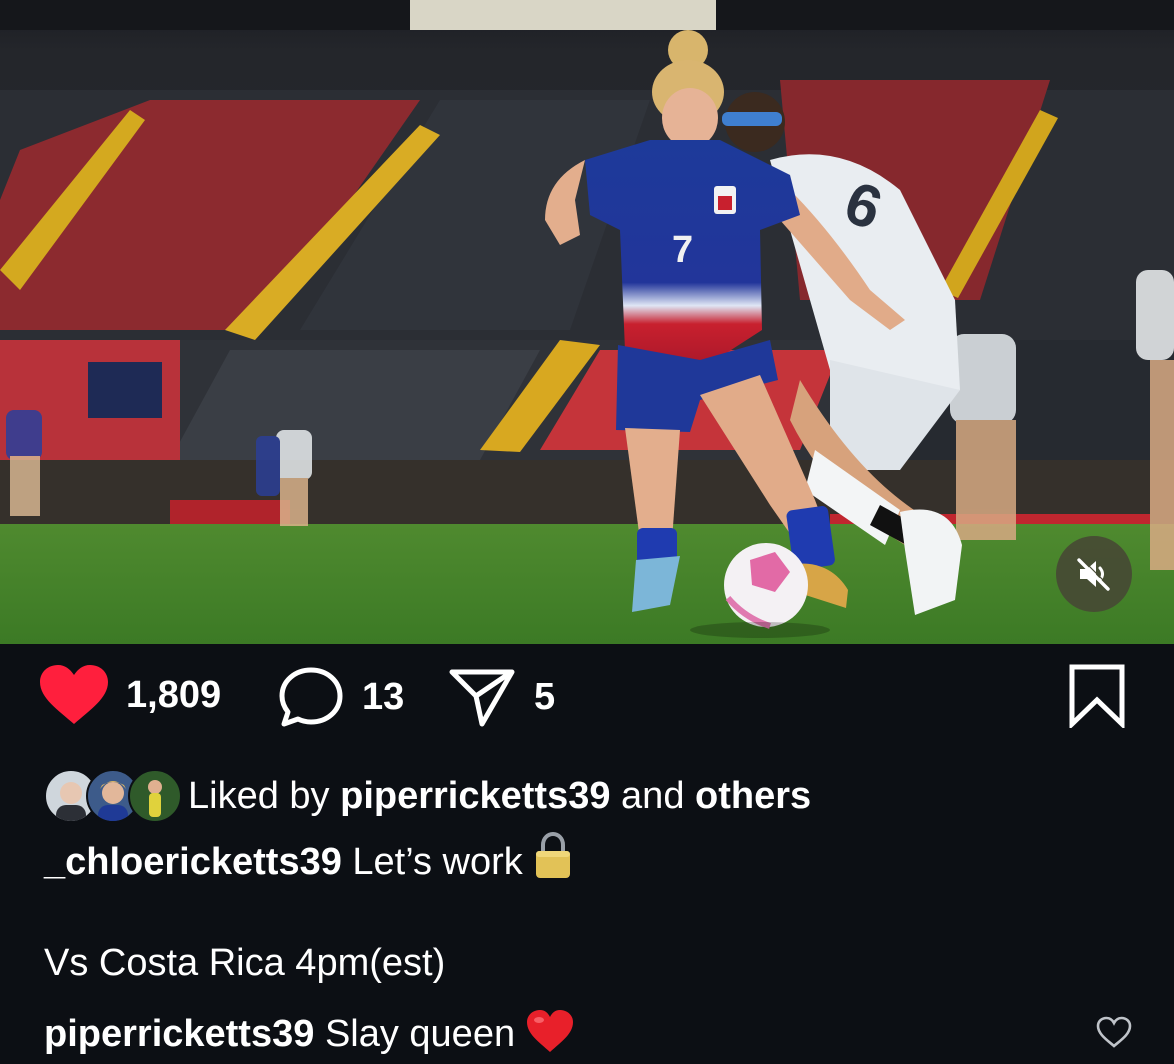  I want to click on liked-by-and: and, so click(653, 795).